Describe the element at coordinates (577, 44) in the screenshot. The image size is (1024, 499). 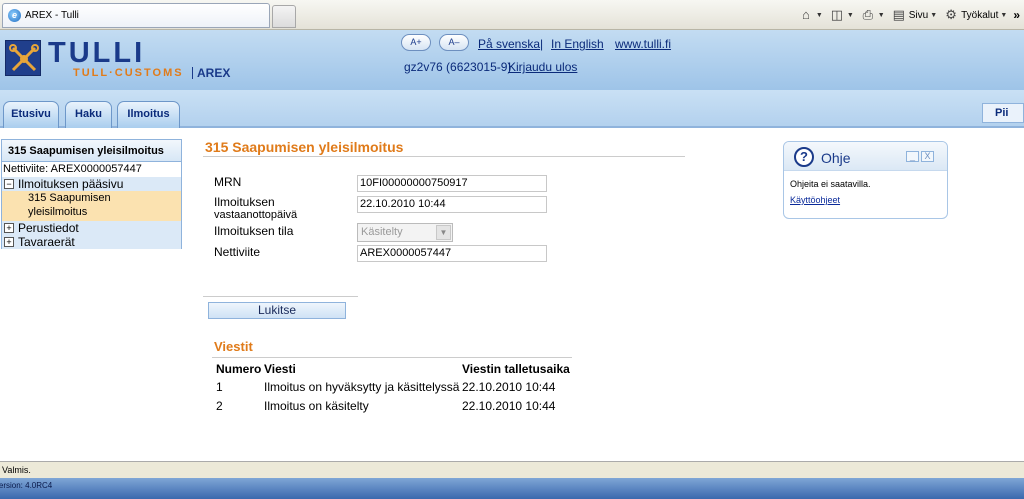
I see `english-link: In English` at that location.